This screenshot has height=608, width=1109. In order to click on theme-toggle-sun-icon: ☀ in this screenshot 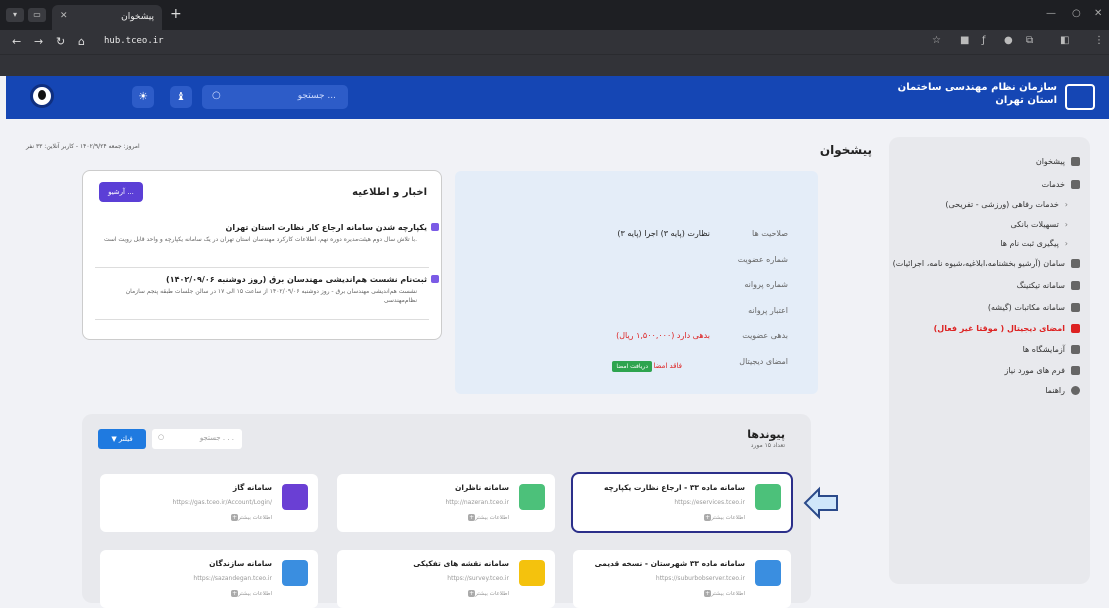, I will do `click(143, 97)`.